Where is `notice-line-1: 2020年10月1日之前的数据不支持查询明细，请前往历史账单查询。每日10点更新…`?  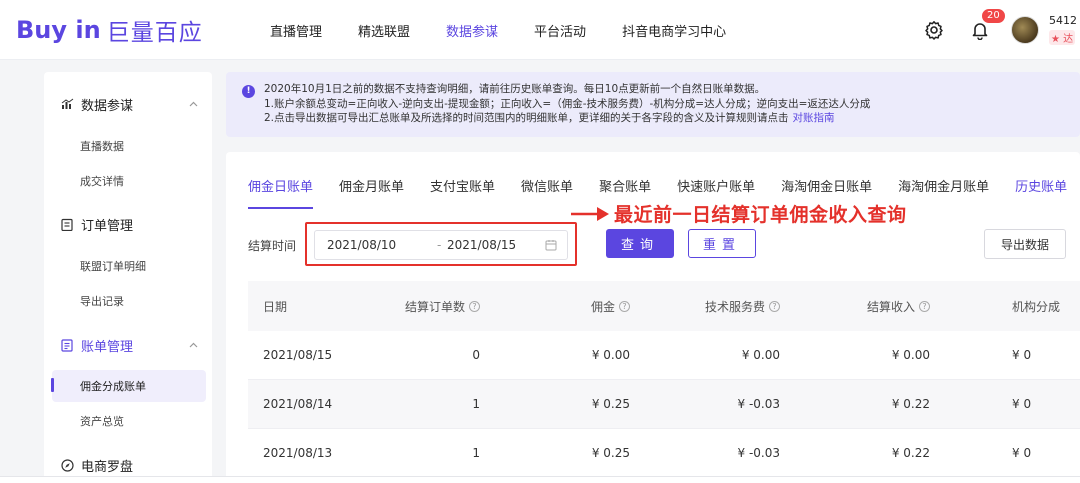 notice-line-1: 2020年10月1日之前的数据不支持查询明细，请前往历史账单查询。每日10点更新… is located at coordinates (515, 89).